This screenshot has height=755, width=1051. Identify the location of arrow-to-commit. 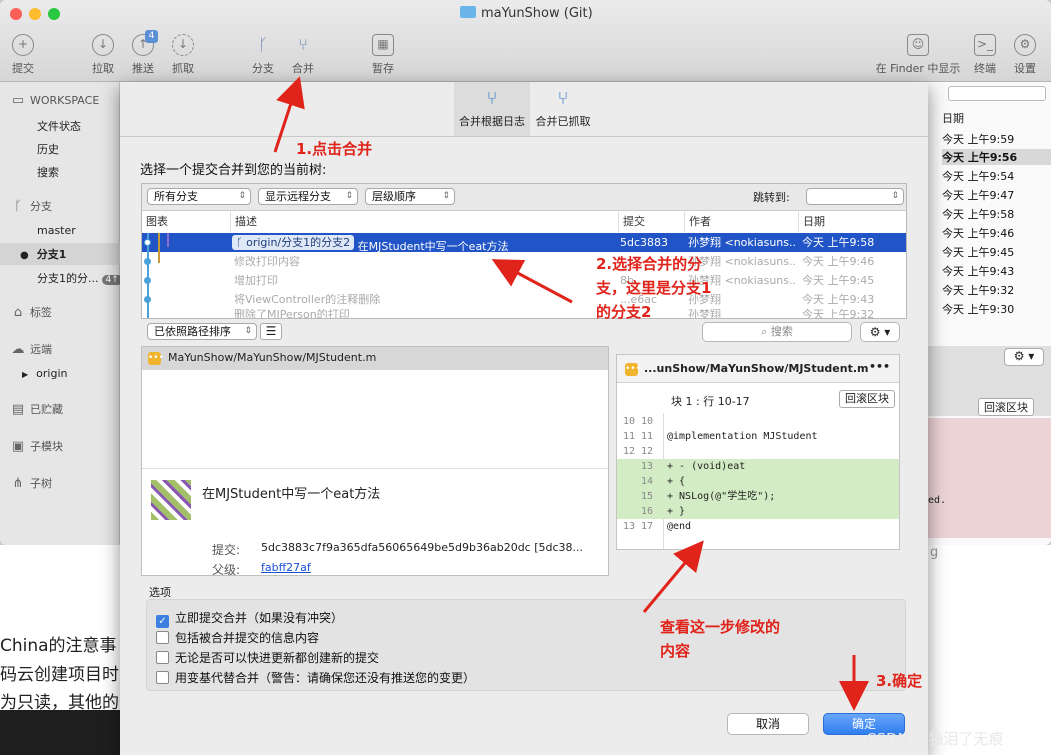
(532, 281).